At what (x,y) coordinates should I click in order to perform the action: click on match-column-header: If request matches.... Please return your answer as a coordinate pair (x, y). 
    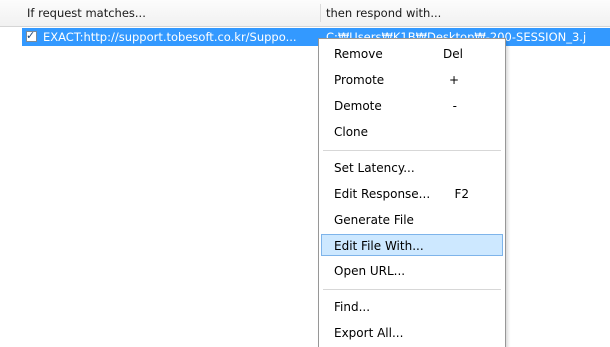
    Looking at the image, I should click on (172, 13).